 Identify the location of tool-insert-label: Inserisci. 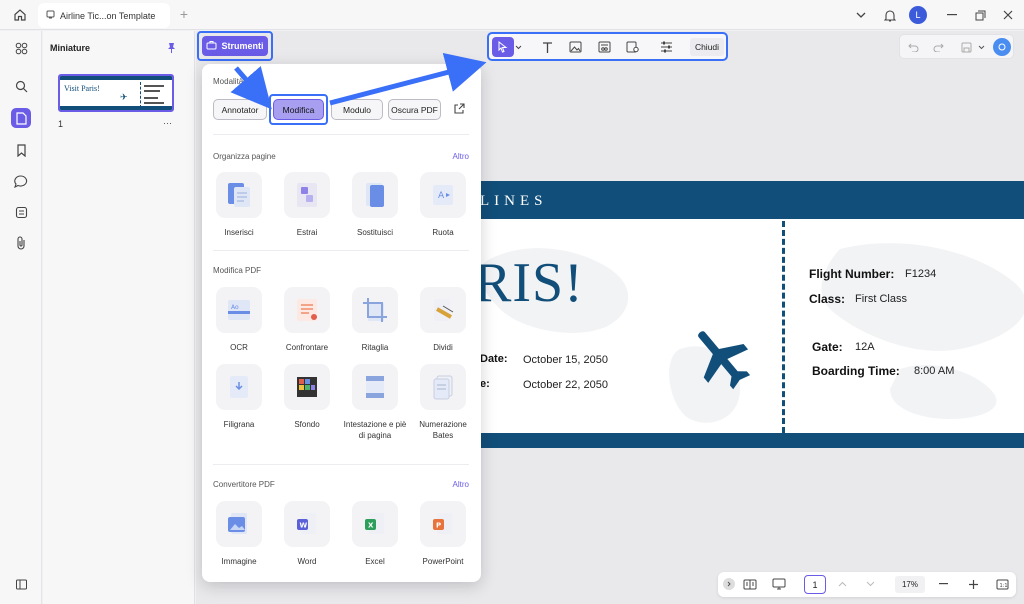
(239, 232).